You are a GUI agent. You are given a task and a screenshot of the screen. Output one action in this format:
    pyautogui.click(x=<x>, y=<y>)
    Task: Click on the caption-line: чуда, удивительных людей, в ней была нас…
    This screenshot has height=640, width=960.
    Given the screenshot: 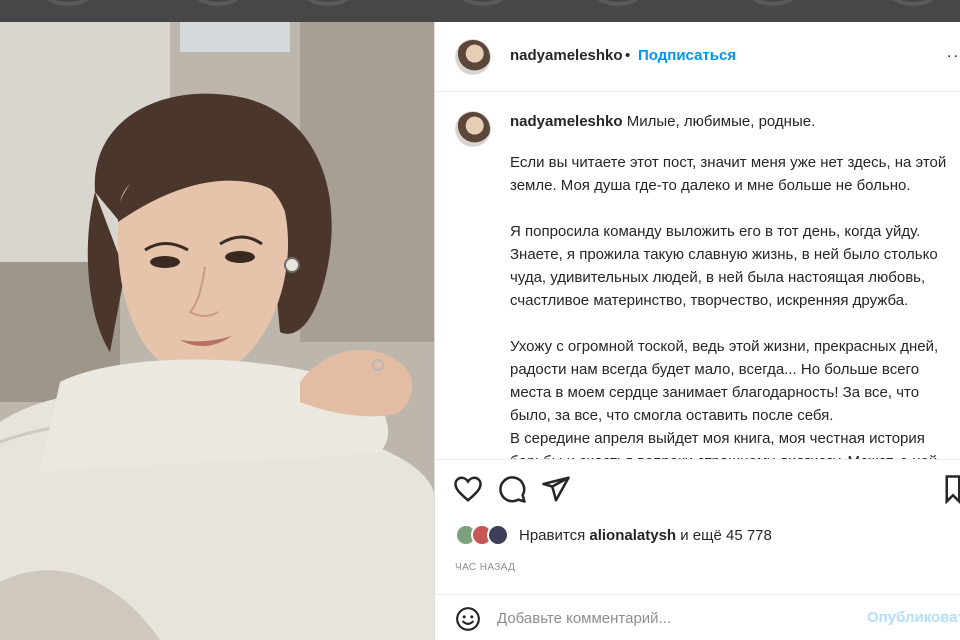 What is the action you would take?
    pyautogui.click(x=718, y=277)
    